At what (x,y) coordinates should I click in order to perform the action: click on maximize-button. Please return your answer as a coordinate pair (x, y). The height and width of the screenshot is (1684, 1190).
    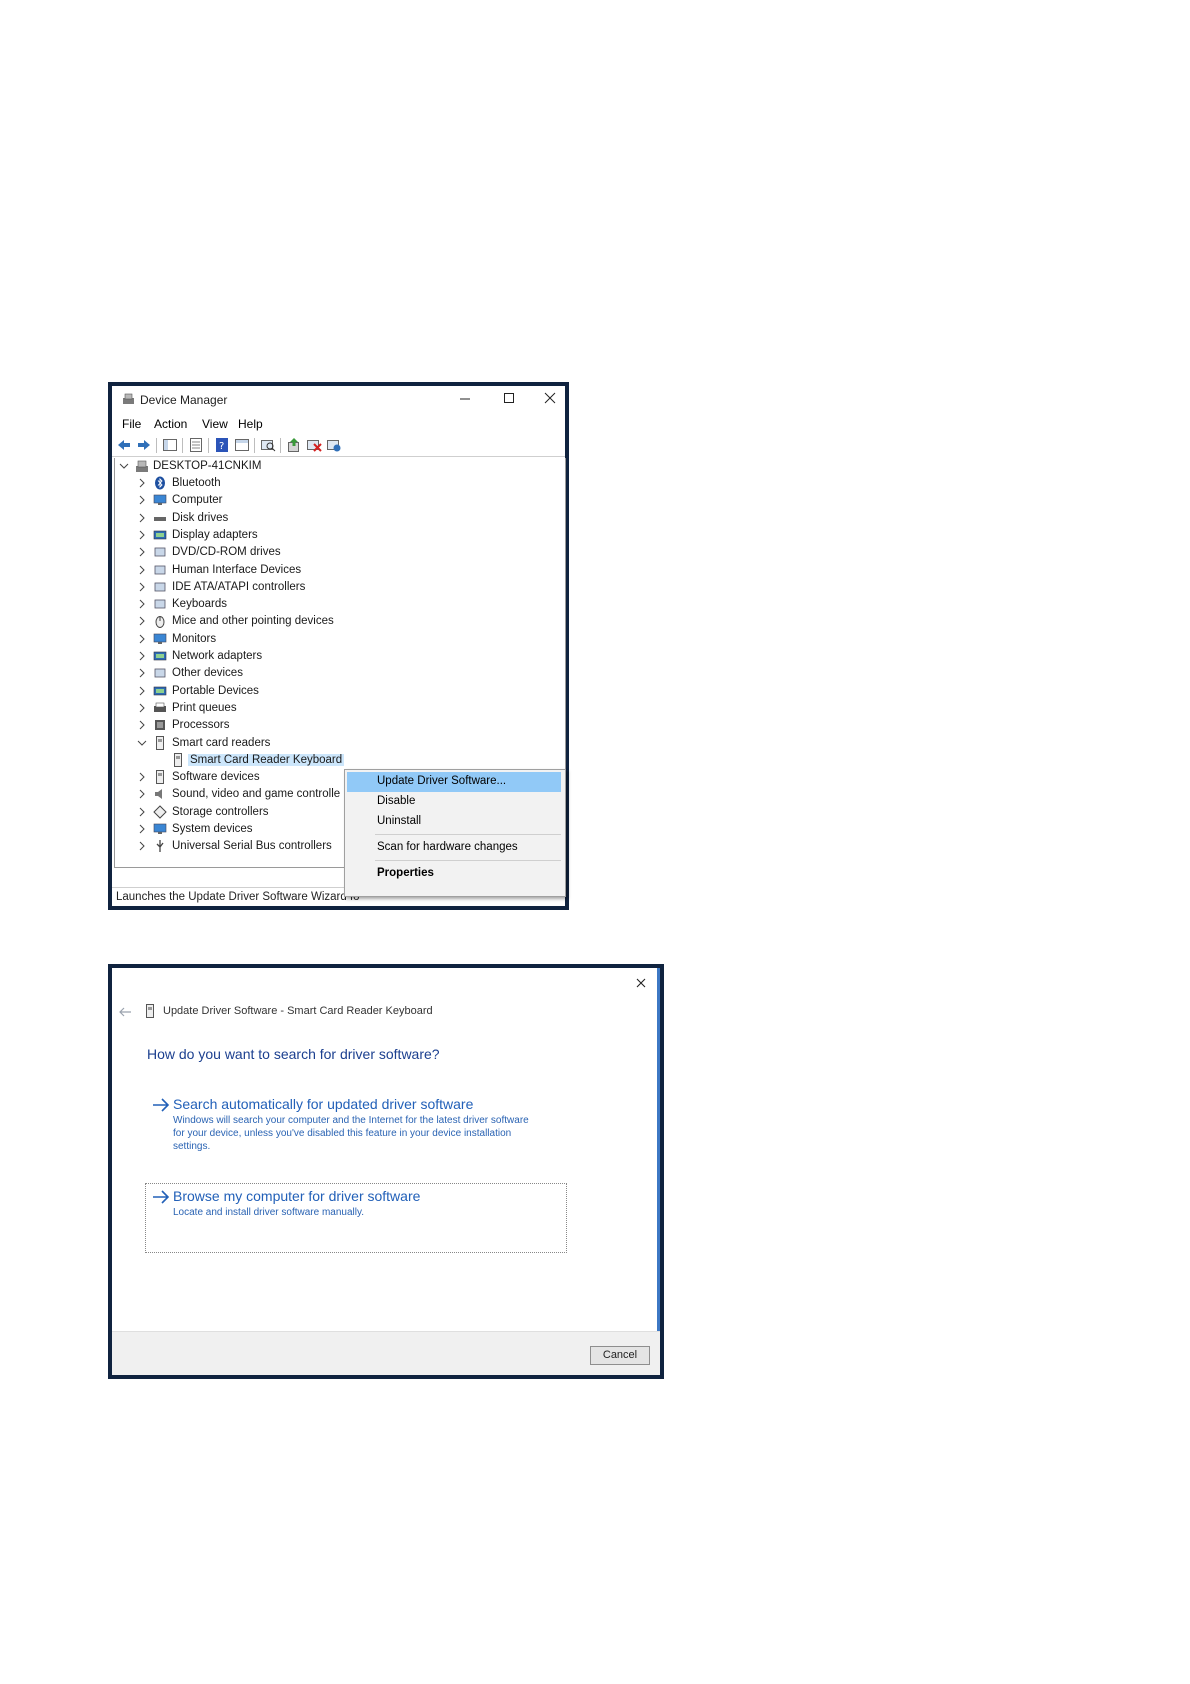
    Looking at the image, I should click on (509, 399).